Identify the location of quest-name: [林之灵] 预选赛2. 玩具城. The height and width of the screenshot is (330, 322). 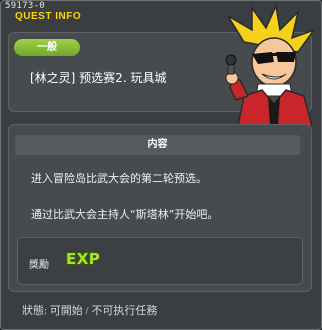
(98, 78).